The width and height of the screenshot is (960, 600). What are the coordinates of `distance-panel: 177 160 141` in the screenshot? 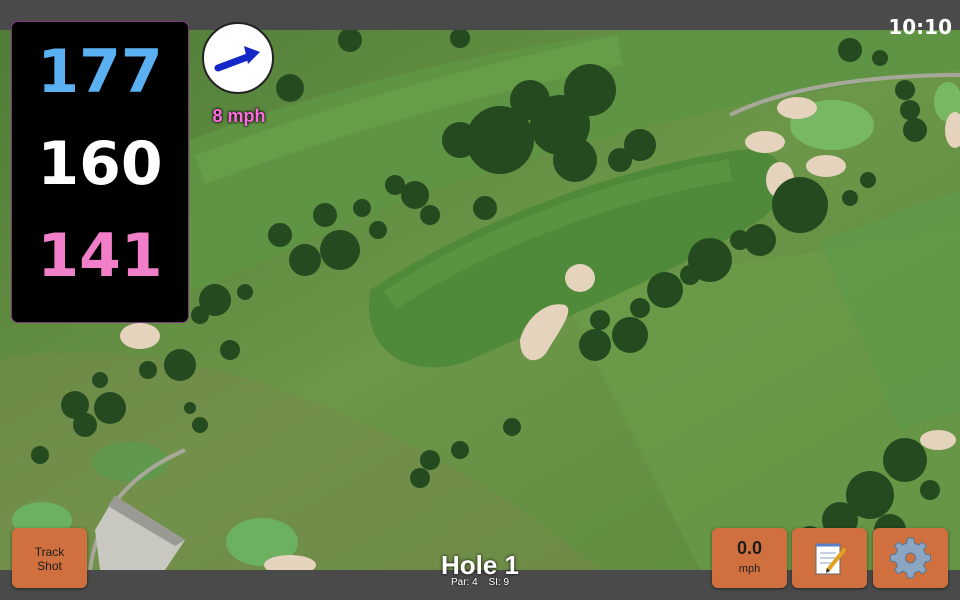 It's located at (100, 172).